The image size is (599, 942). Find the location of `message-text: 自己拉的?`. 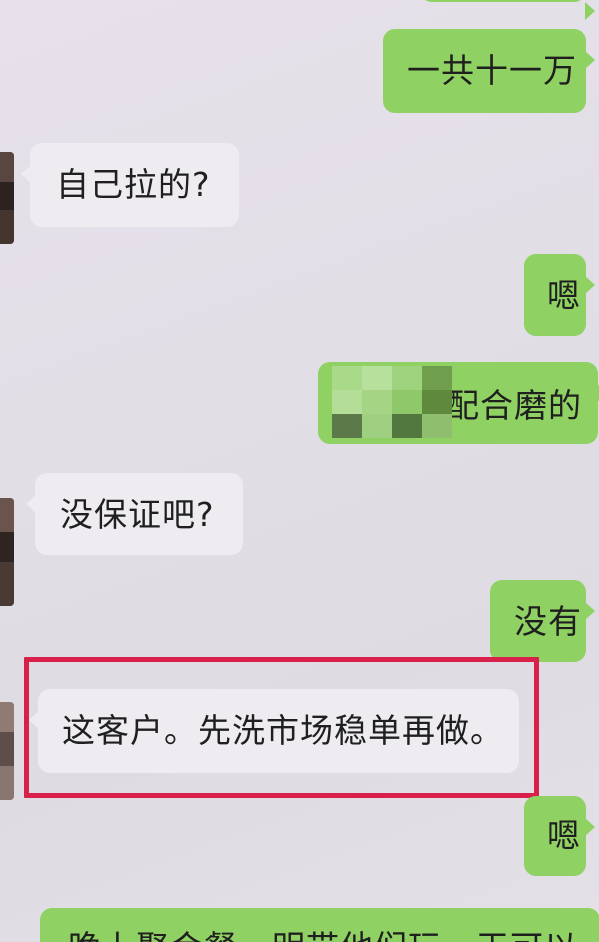

message-text: 自己拉的? is located at coordinates (133, 184).